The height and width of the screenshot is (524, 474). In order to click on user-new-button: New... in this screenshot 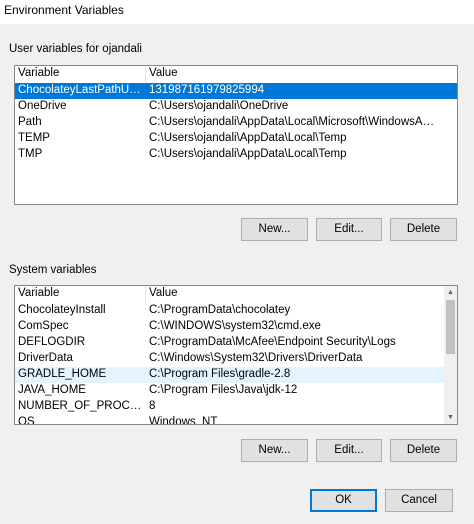, I will do `click(274, 229)`.